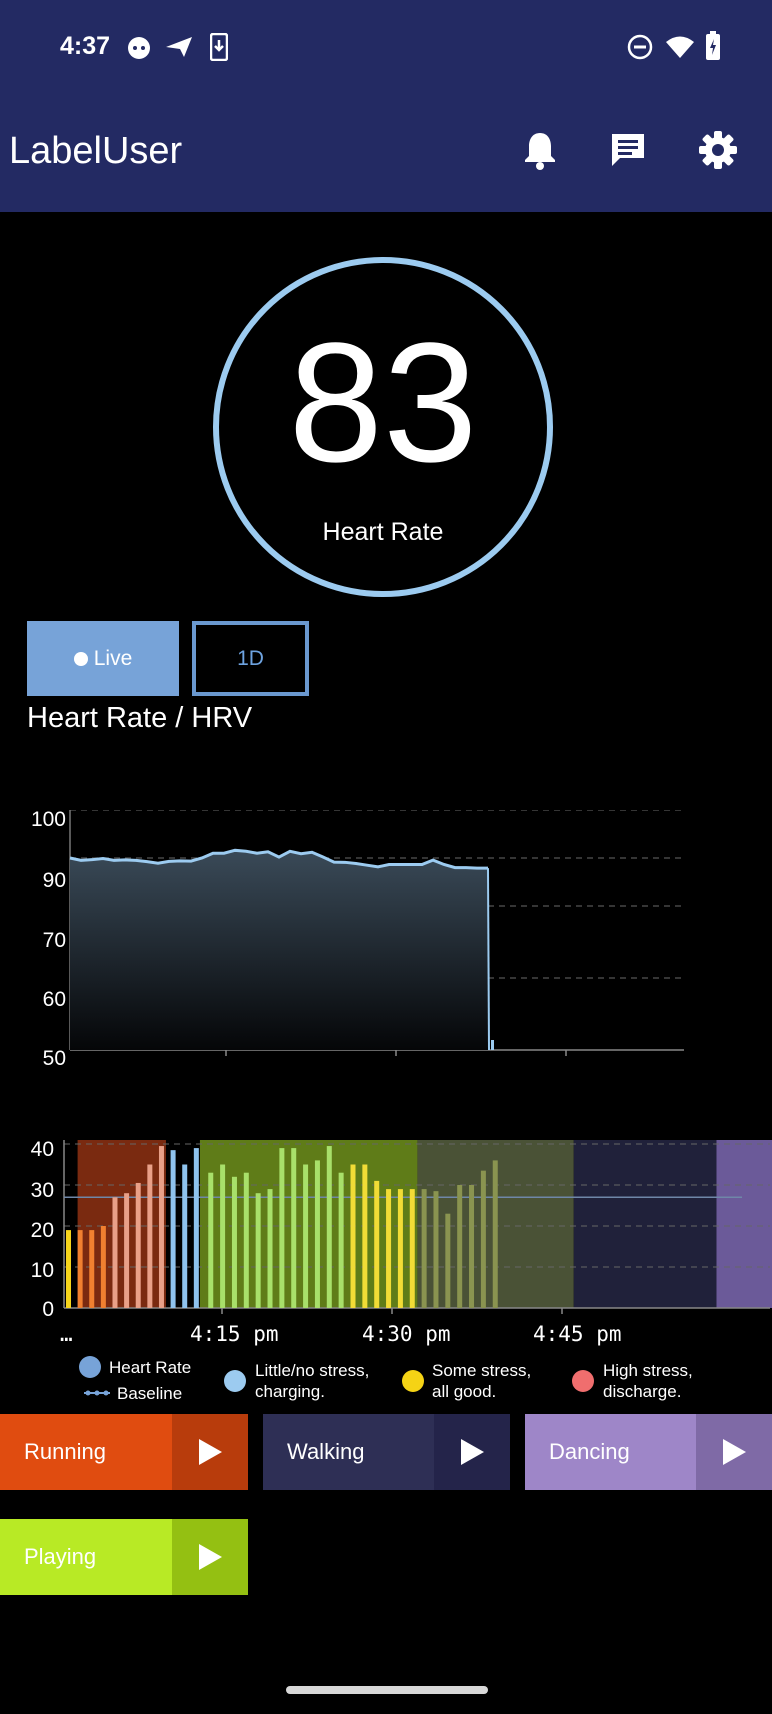 This screenshot has width=772, height=1714. Describe the element at coordinates (413, 1381) in the screenshot. I see `legend-some-stress-dot` at that location.